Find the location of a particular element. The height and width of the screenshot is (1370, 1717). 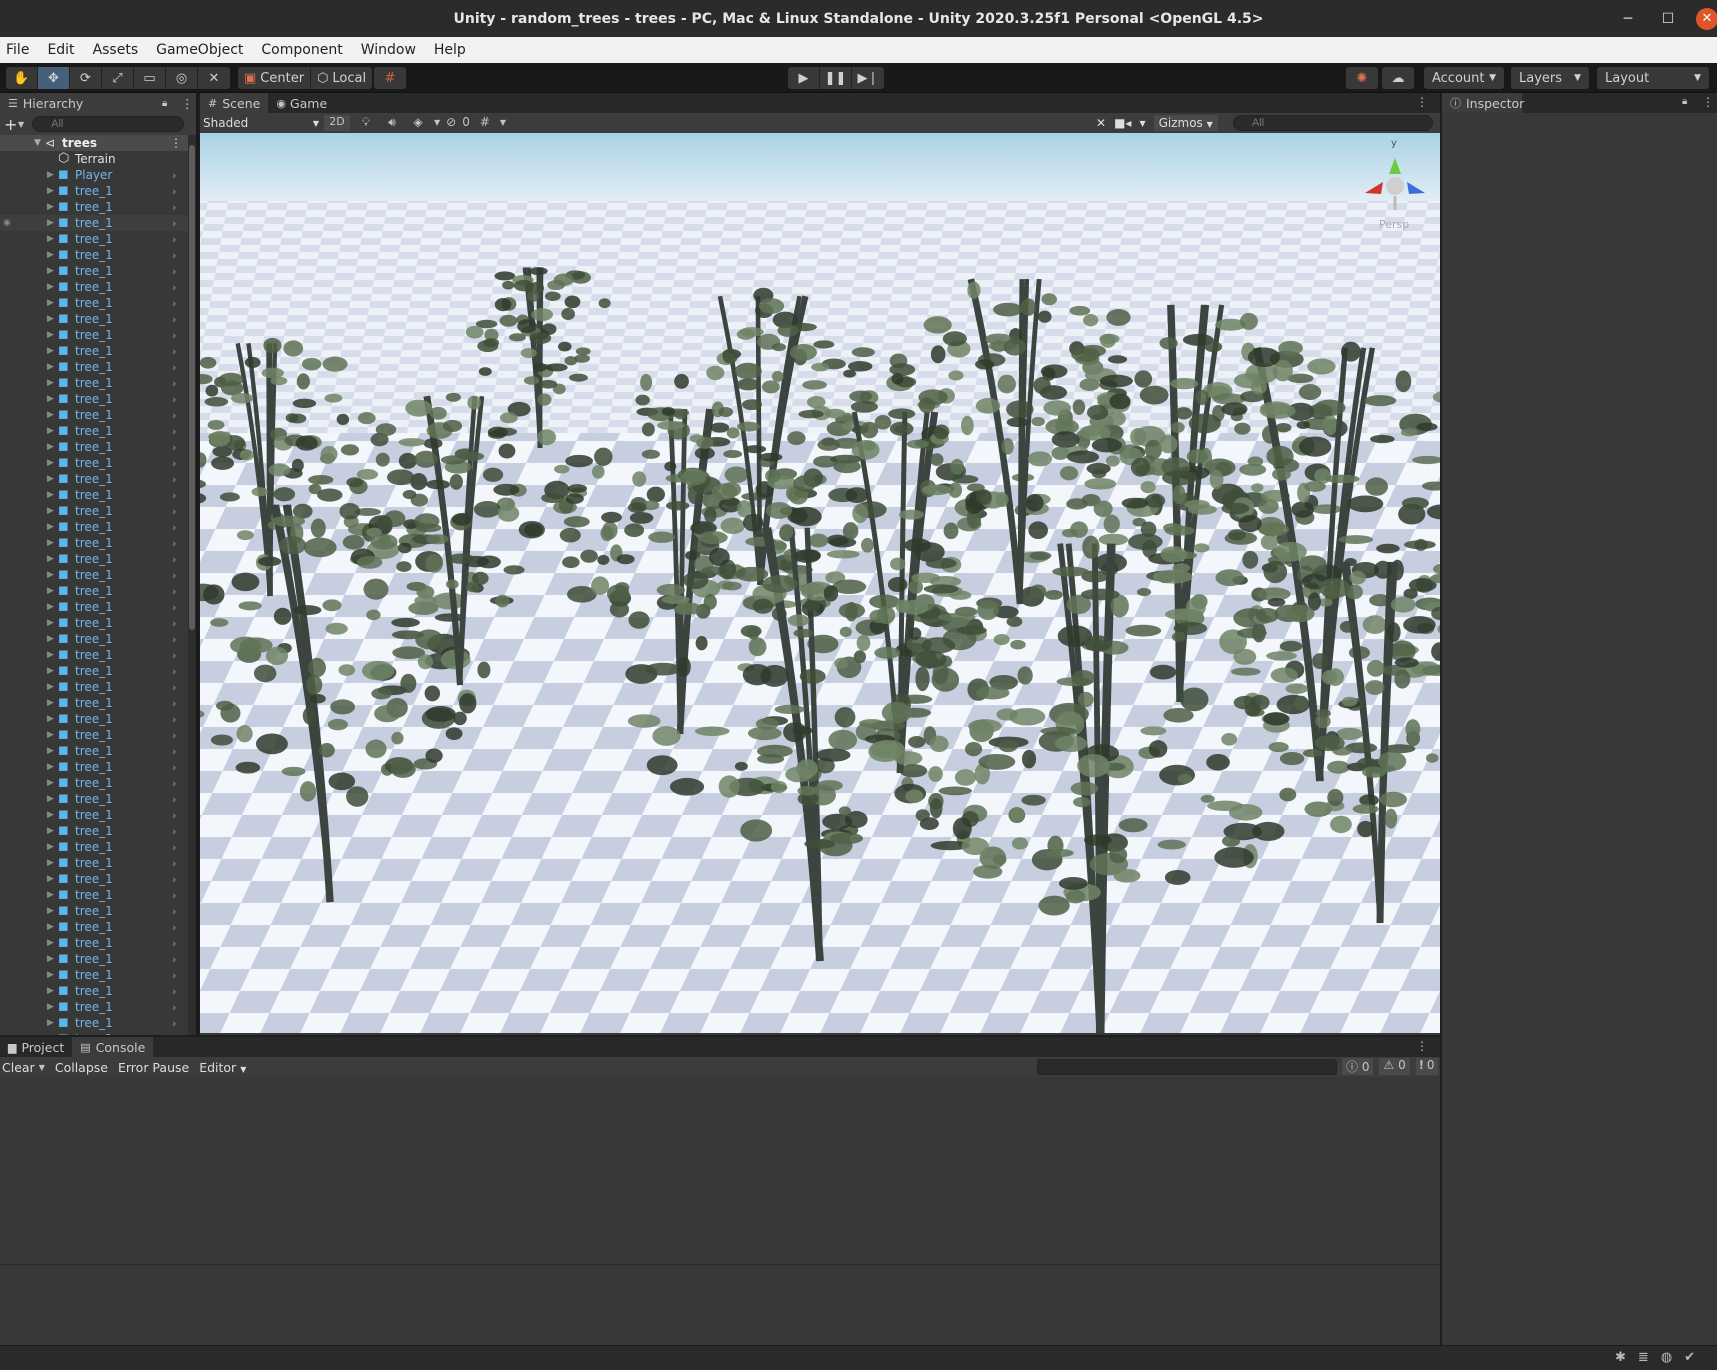

projection-label: Persp is located at coordinates (1394, 224).